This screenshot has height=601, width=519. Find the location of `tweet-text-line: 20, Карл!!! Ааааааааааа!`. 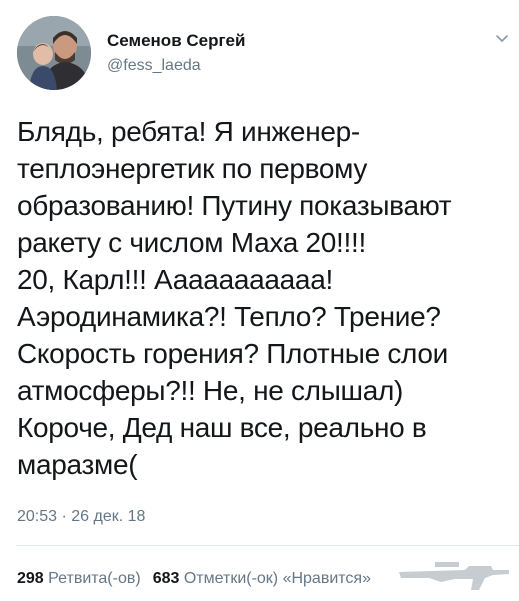

tweet-text-line: 20, Карл!!! Ааааааааааа! is located at coordinates (175, 279).